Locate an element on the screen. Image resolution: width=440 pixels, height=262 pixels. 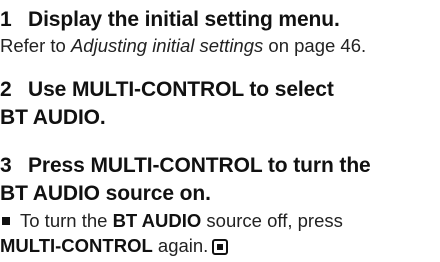
step-3-title-line1: Press MULTI-CONTROL to turn the is located at coordinates (199, 165).